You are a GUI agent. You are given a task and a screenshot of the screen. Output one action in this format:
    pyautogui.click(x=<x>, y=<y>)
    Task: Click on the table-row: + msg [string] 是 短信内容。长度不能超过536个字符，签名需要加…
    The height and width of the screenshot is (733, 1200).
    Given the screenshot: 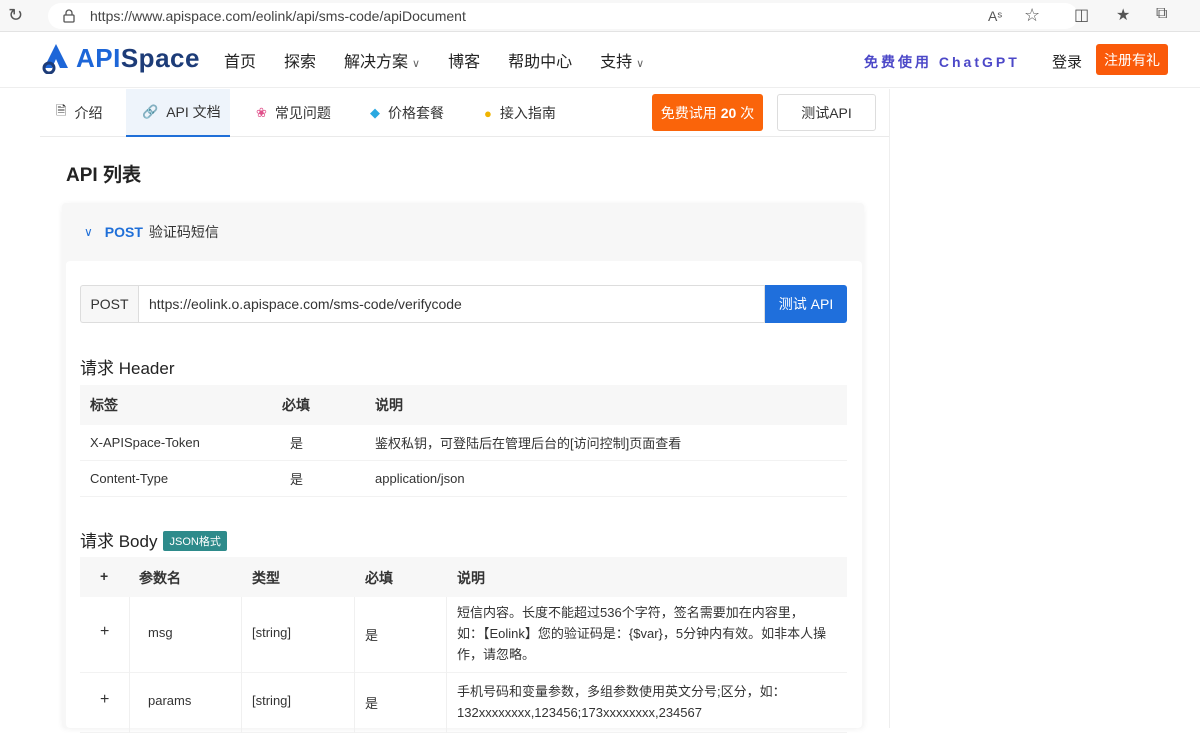 What is the action you would take?
    pyautogui.click(x=463, y=635)
    